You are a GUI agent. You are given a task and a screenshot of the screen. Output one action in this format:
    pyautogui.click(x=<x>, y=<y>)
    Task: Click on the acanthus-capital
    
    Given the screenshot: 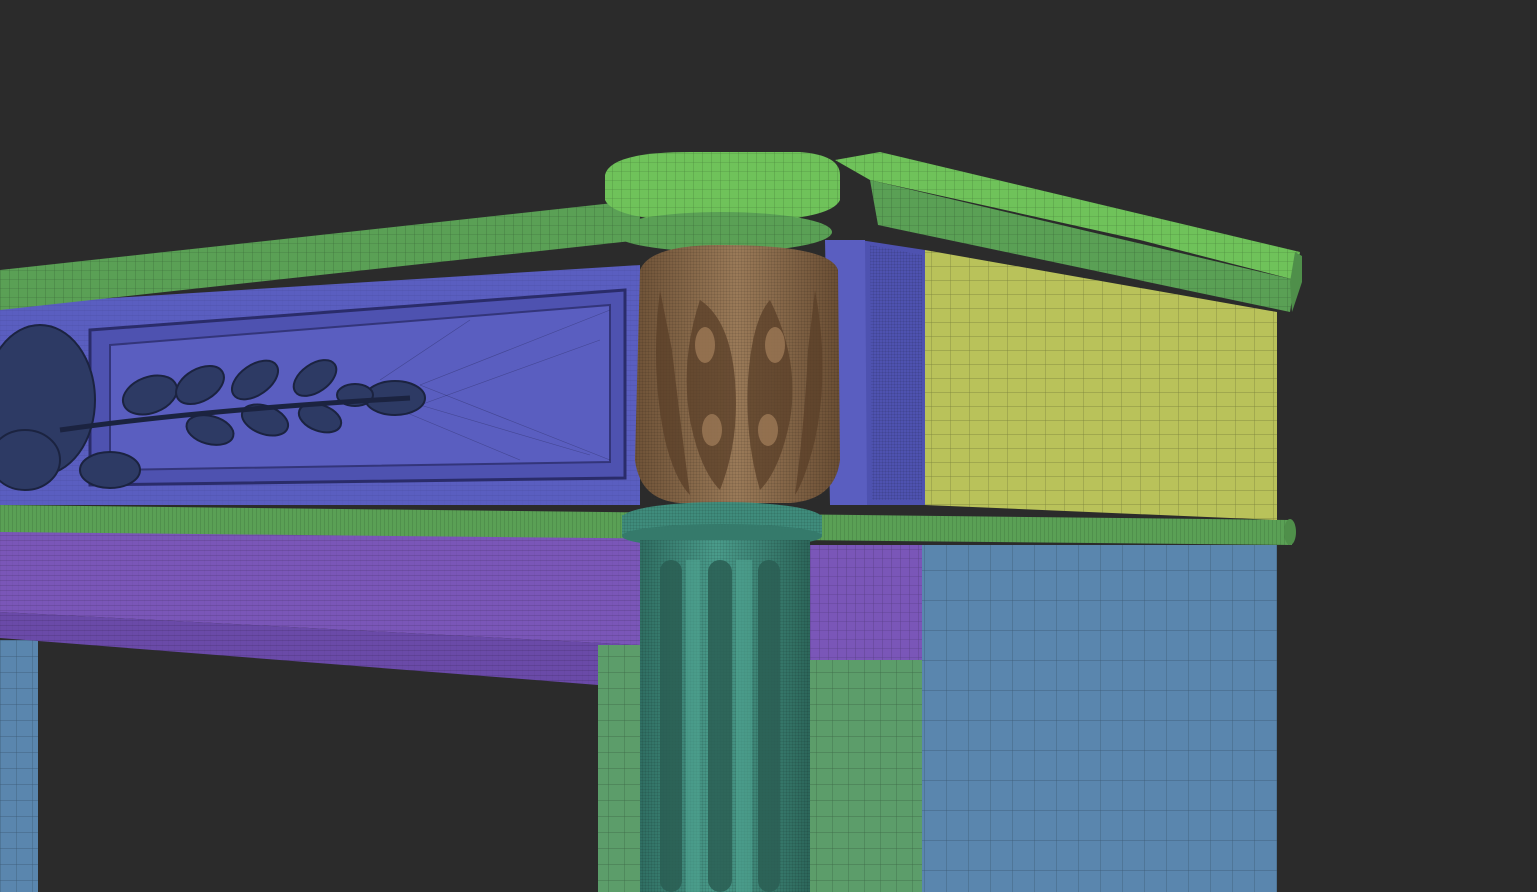 What is the action you would take?
    pyautogui.click(x=737, y=374)
    